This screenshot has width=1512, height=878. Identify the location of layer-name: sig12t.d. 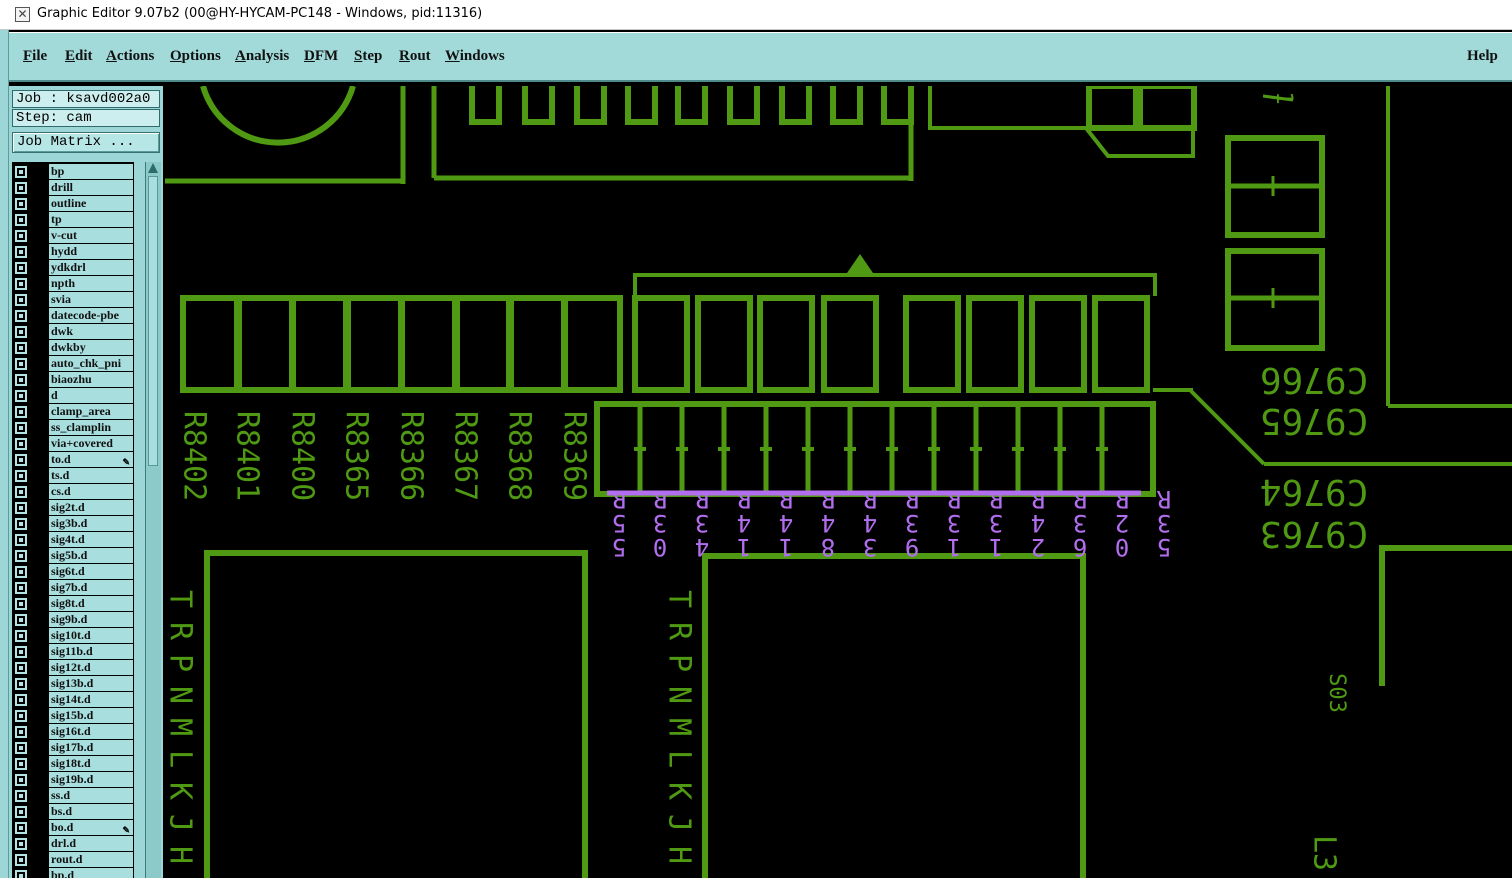
(91, 667).